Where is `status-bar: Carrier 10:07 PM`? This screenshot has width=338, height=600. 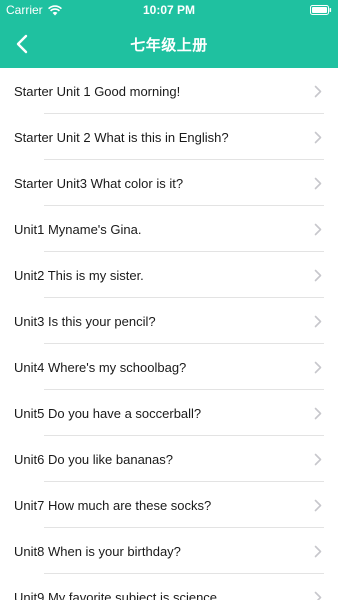
status-bar: Carrier 10:07 PM is located at coordinates (169, 10).